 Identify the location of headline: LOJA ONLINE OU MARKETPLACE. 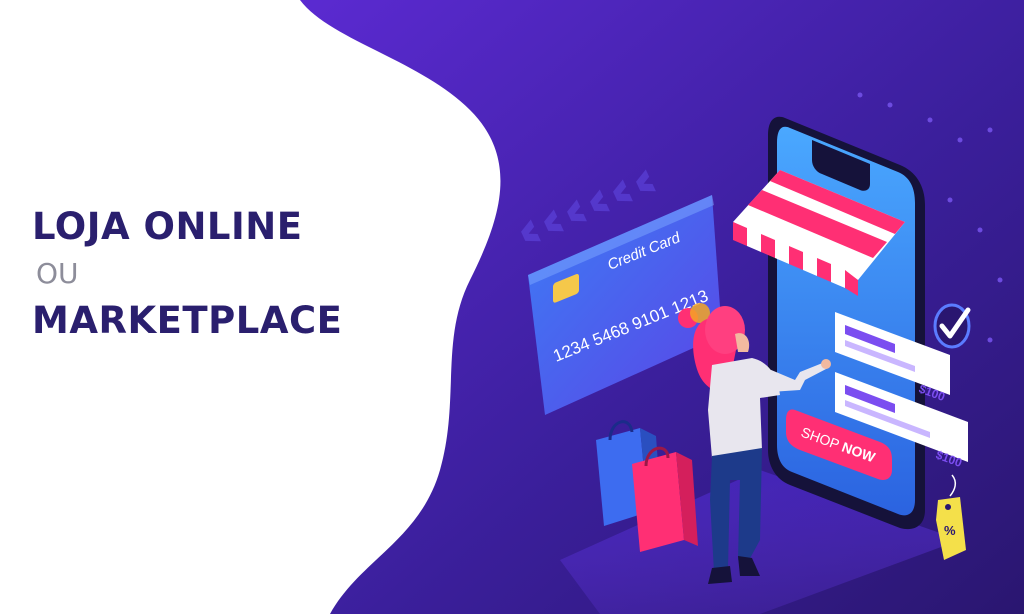
(187, 274).